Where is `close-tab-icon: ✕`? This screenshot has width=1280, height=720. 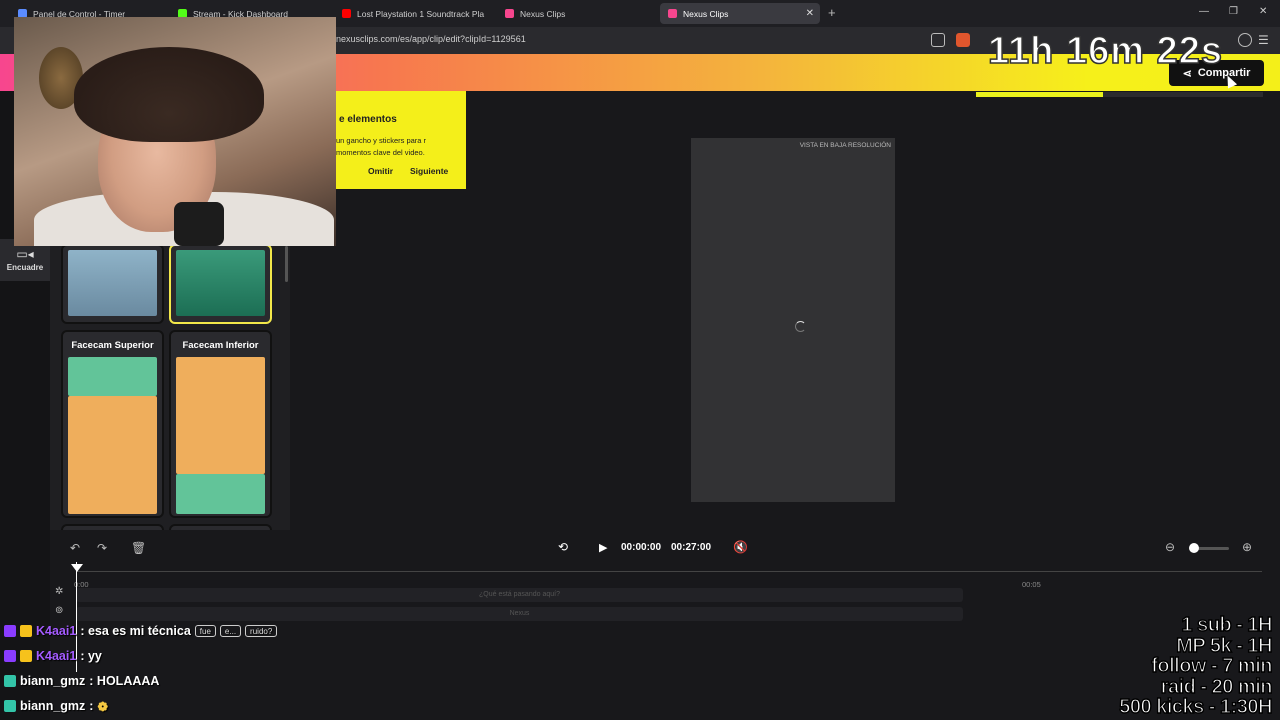 close-tab-icon: ✕ is located at coordinates (810, 13).